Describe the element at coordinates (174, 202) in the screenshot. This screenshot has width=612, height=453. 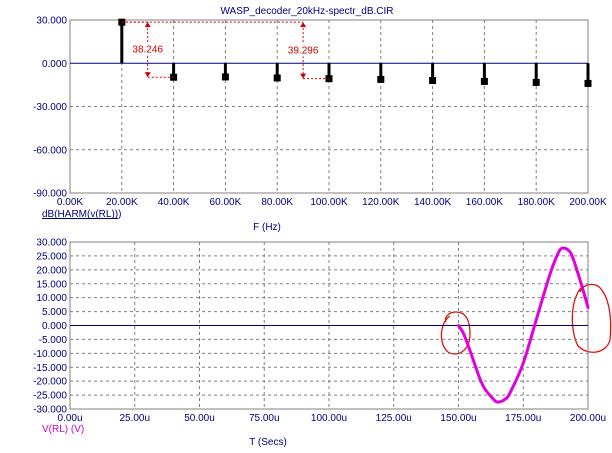
I see `top-x-tick-label: 40.00K` at that location.